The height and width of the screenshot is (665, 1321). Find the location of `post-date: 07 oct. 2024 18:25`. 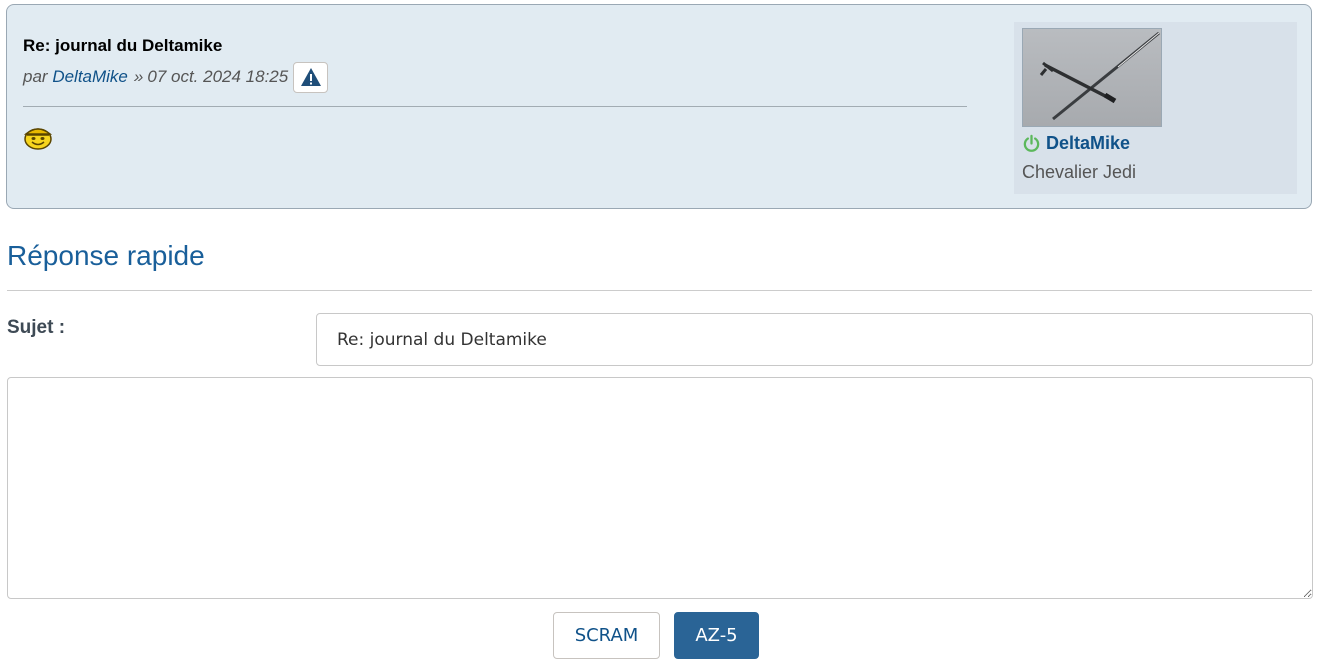

post-date: 07 oct. 2024 18:25 is located at coordinates (218, 76).